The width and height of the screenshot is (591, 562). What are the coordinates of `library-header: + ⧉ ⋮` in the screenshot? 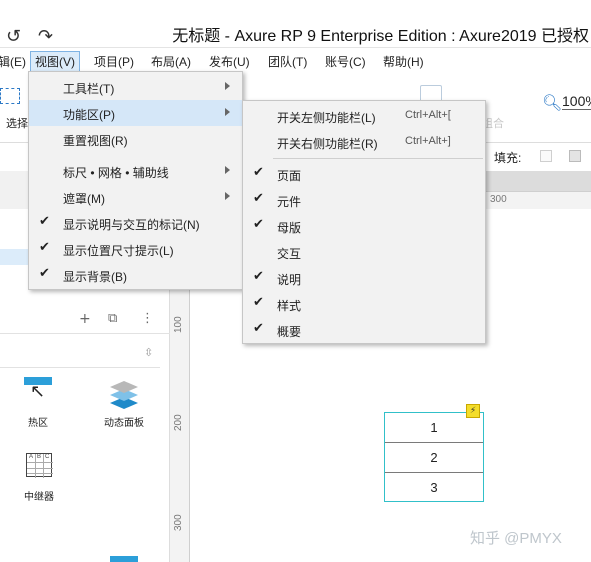 It's located at (85, 319).